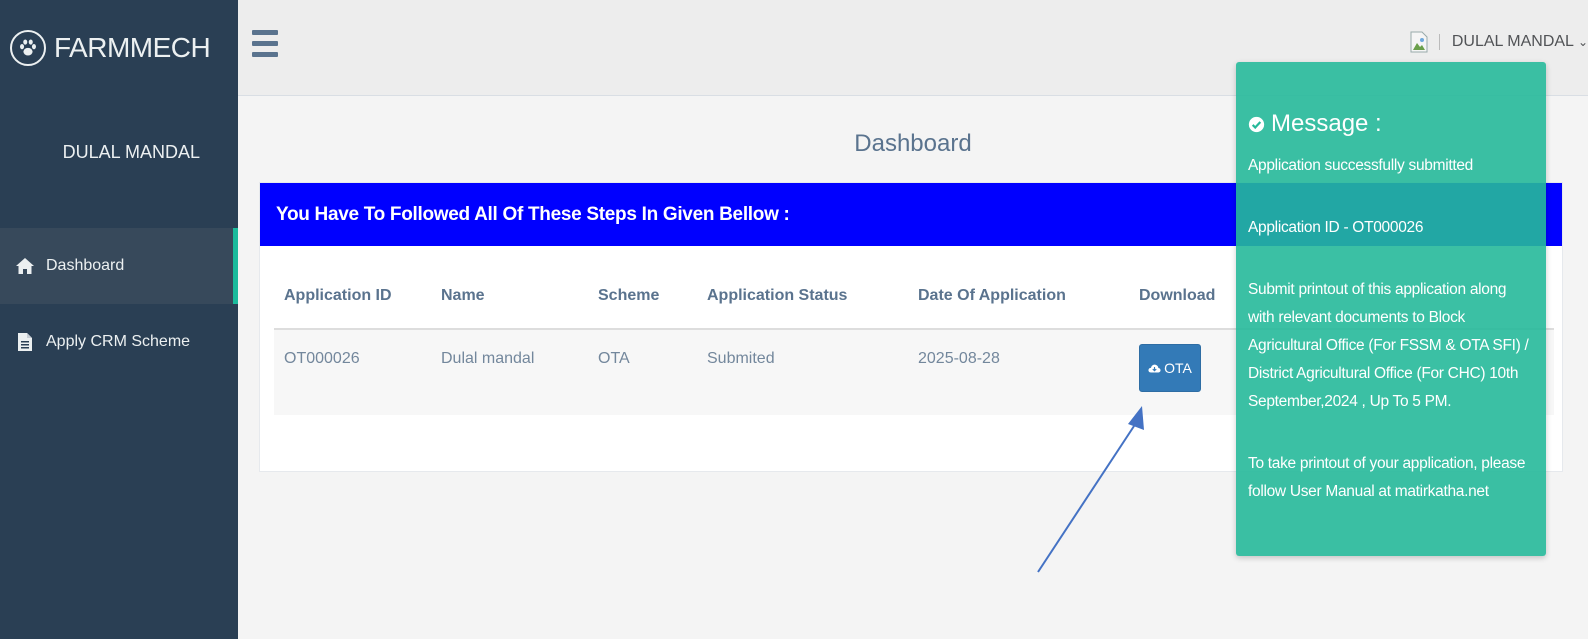 This screenshot has width=1588, height=639. Describe the element at coordinates (357, 372) in the screenshot. I see `cell-application-id: OT000026` at that location.